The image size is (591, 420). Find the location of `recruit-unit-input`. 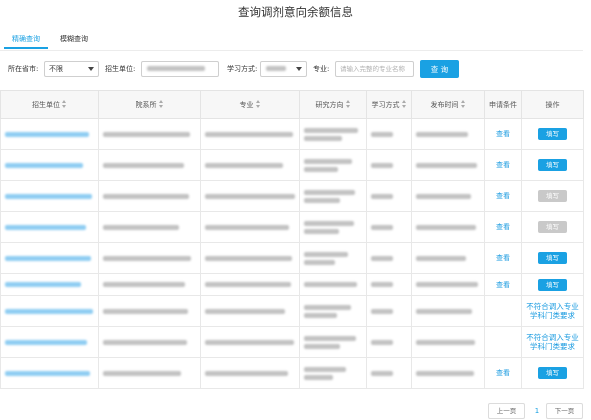

recruit-unit-input is located at coordinates (180, 69).